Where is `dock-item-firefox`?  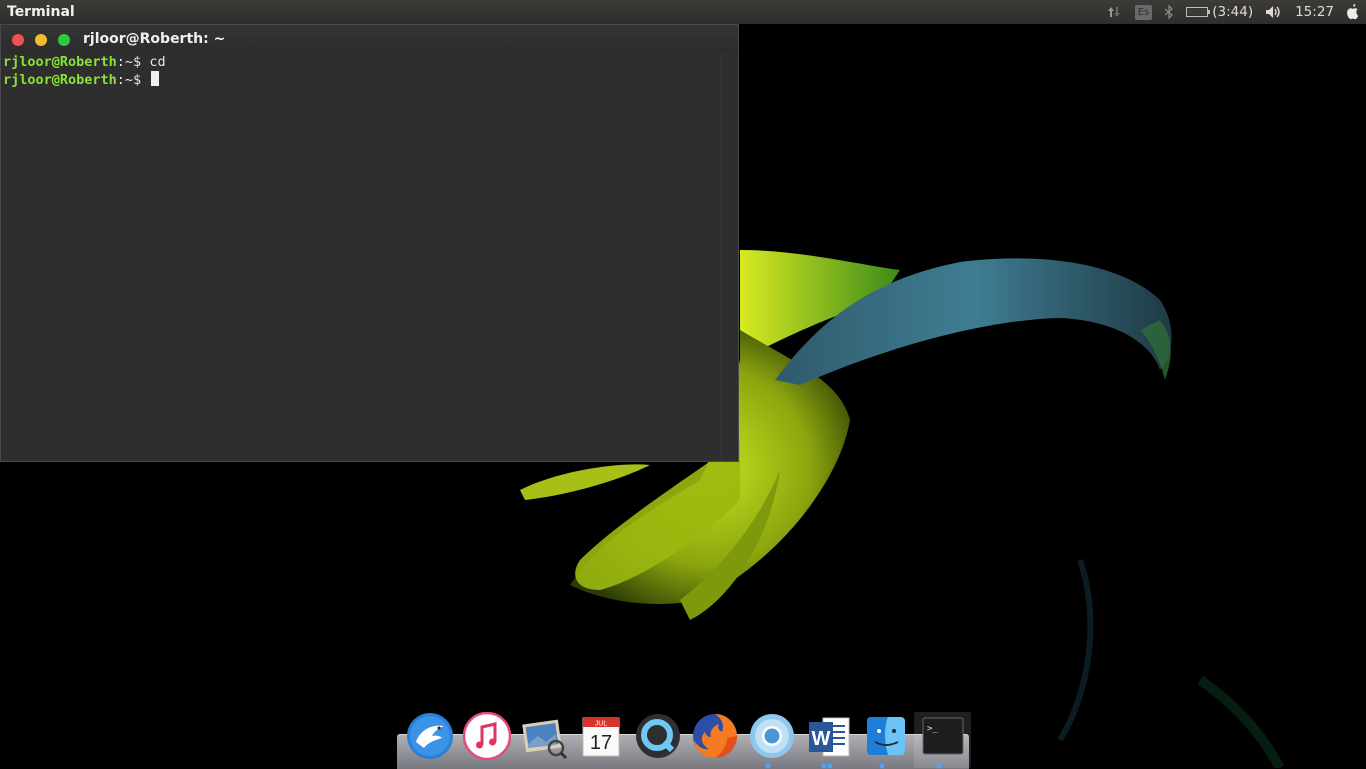
dock-item-firefox is located at coordinates (714, 740).